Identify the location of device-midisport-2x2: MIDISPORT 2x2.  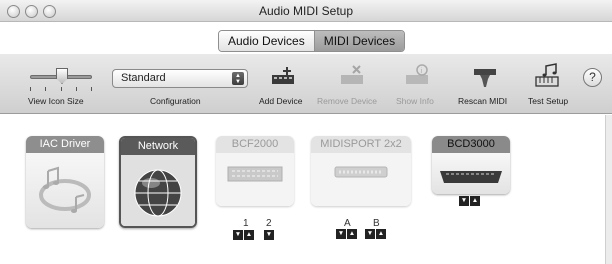
(361, 171).